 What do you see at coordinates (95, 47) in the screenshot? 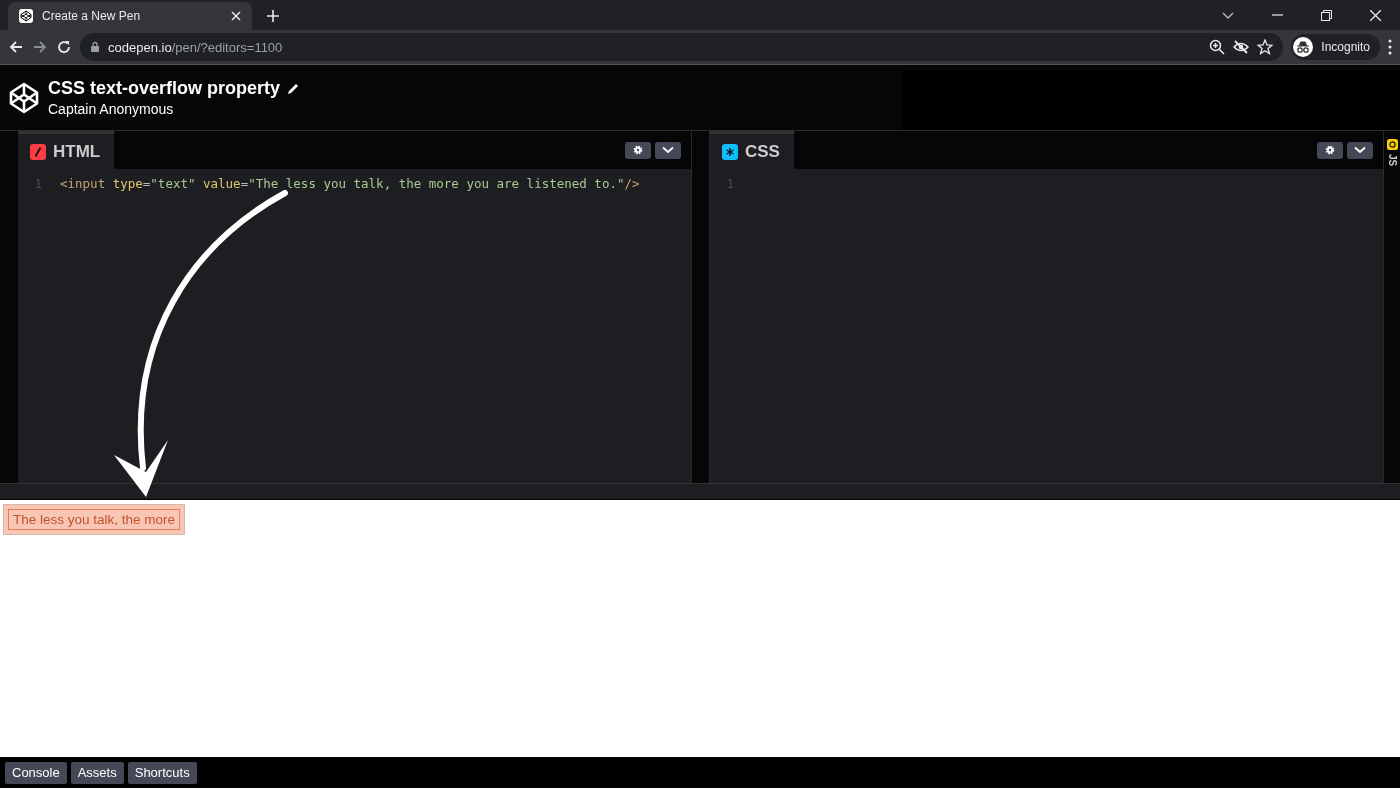
I see `lock-icon` at bounding box center [95, 47].